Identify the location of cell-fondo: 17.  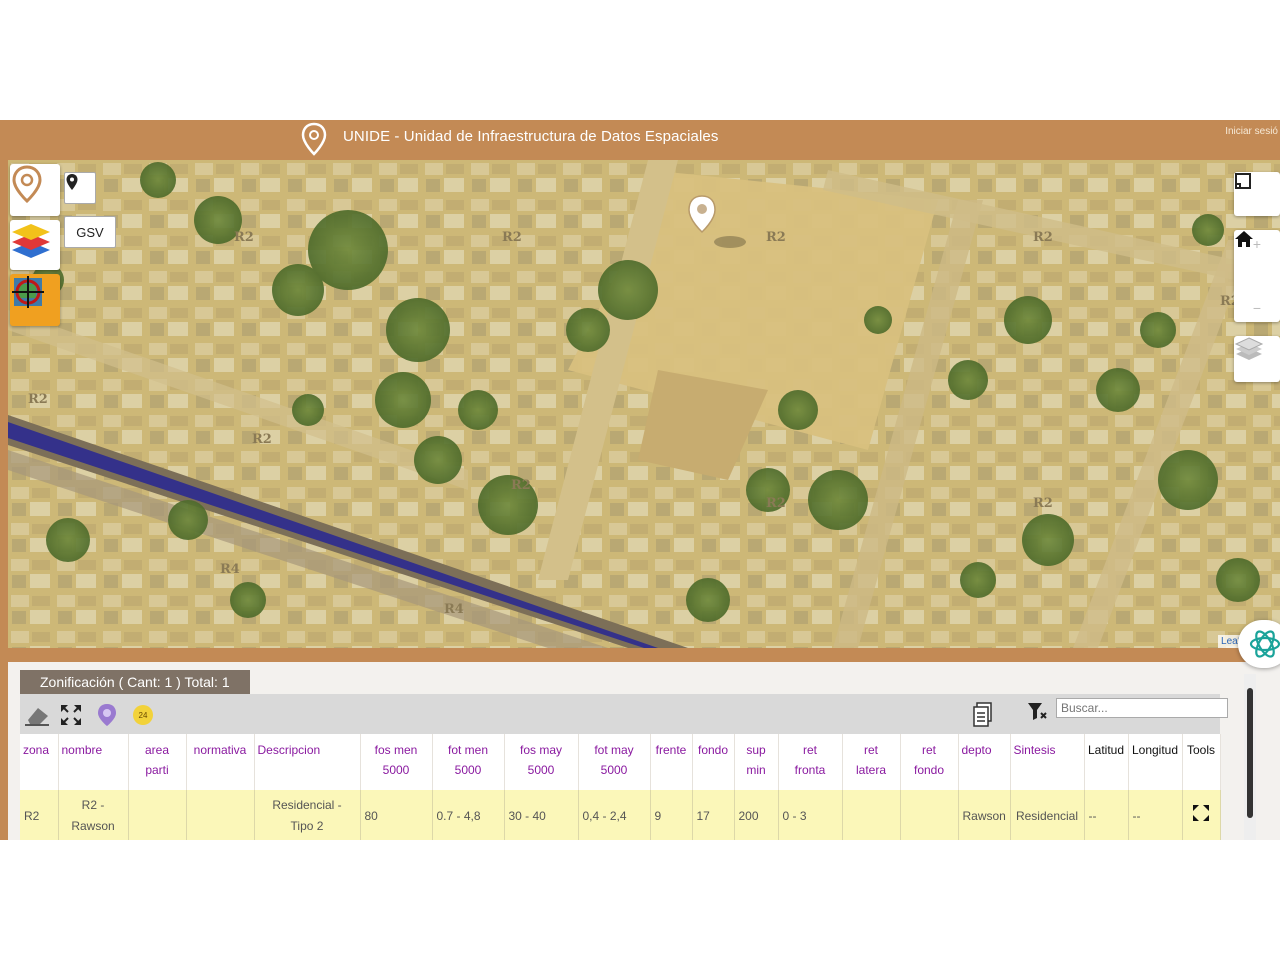
(713, 815).